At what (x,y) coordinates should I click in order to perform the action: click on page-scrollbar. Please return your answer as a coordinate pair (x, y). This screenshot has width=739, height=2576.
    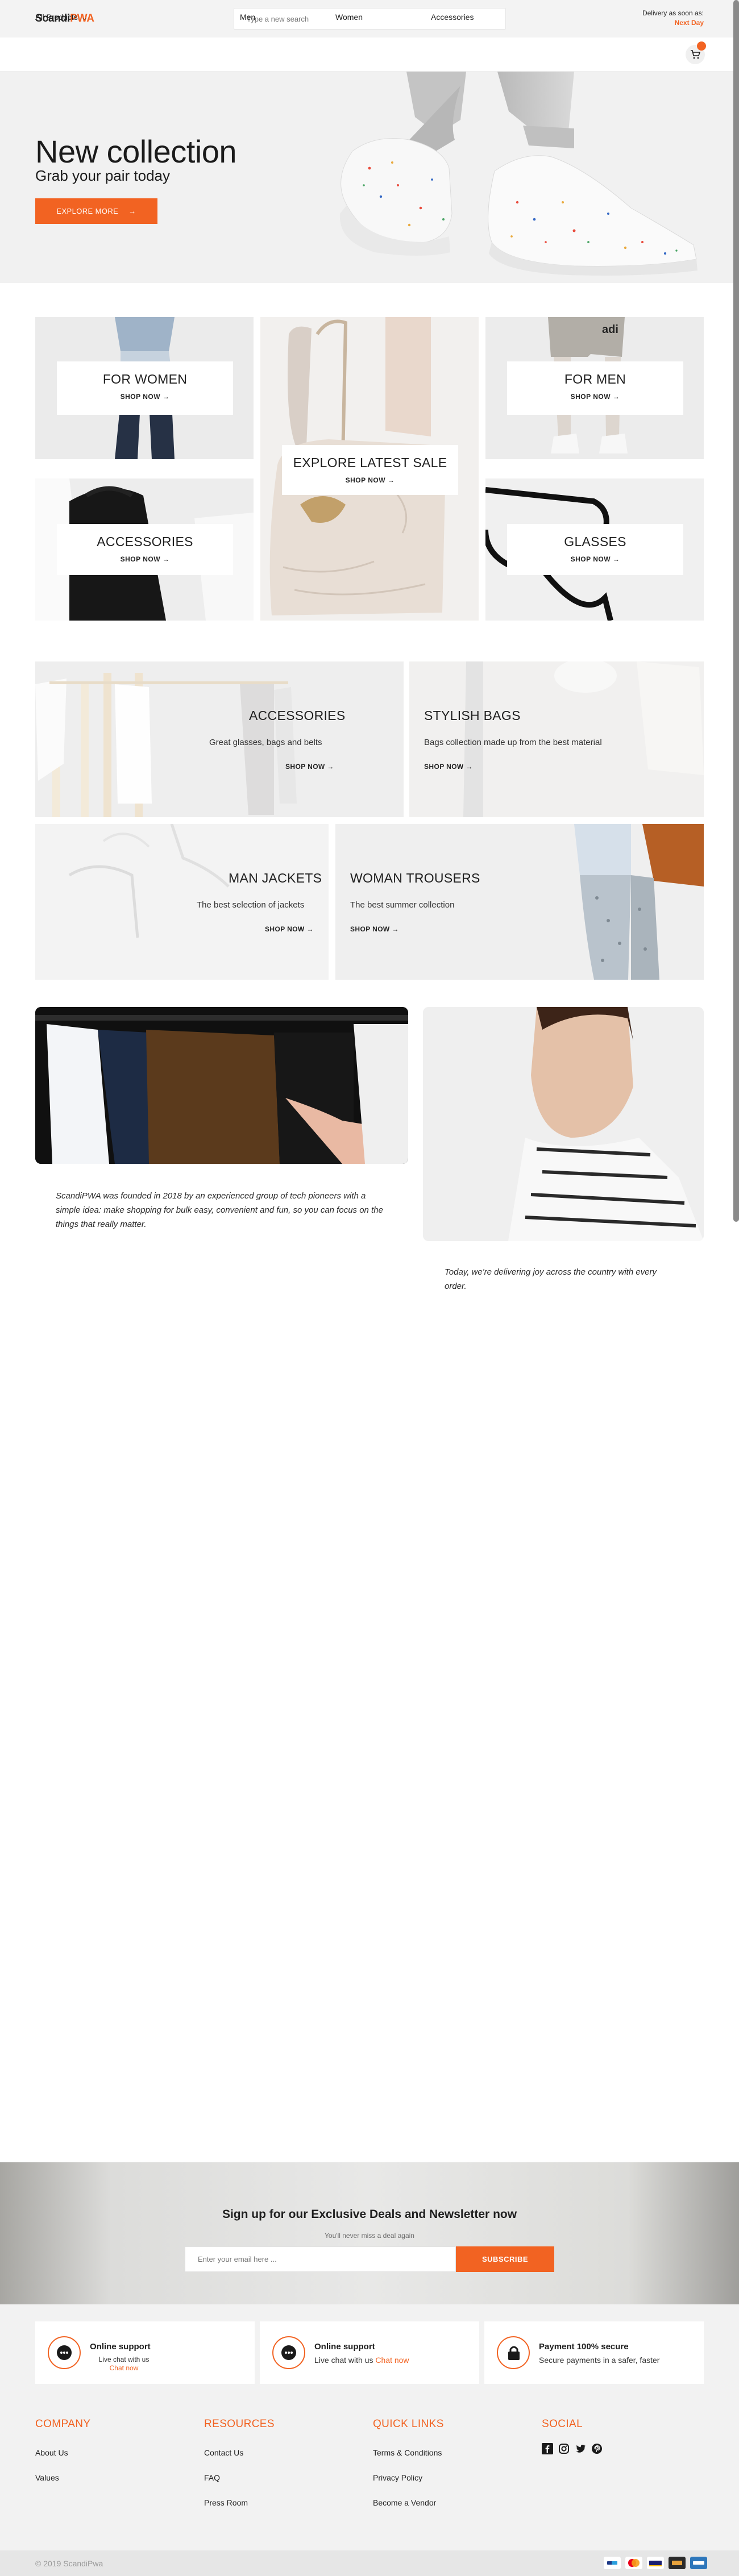
    Looking at the image, I should click on (736, 611).